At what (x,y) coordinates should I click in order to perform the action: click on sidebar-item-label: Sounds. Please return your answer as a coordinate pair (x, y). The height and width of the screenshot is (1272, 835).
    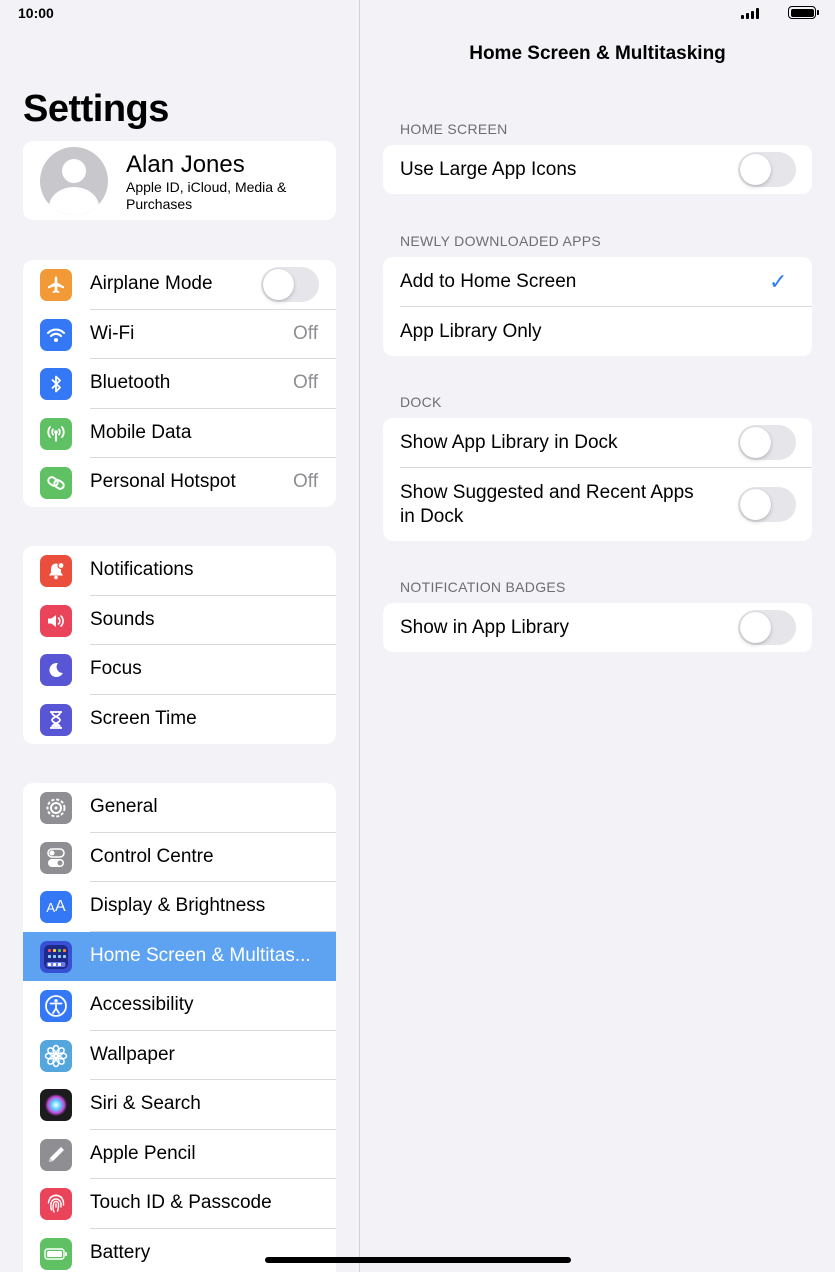
    Looking at the image, I should click on (122, 619).